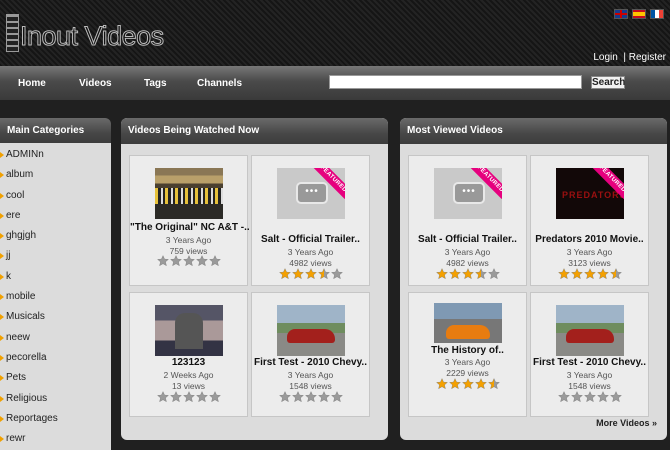  I want to click on category-item: mobile, so click(55, 297).